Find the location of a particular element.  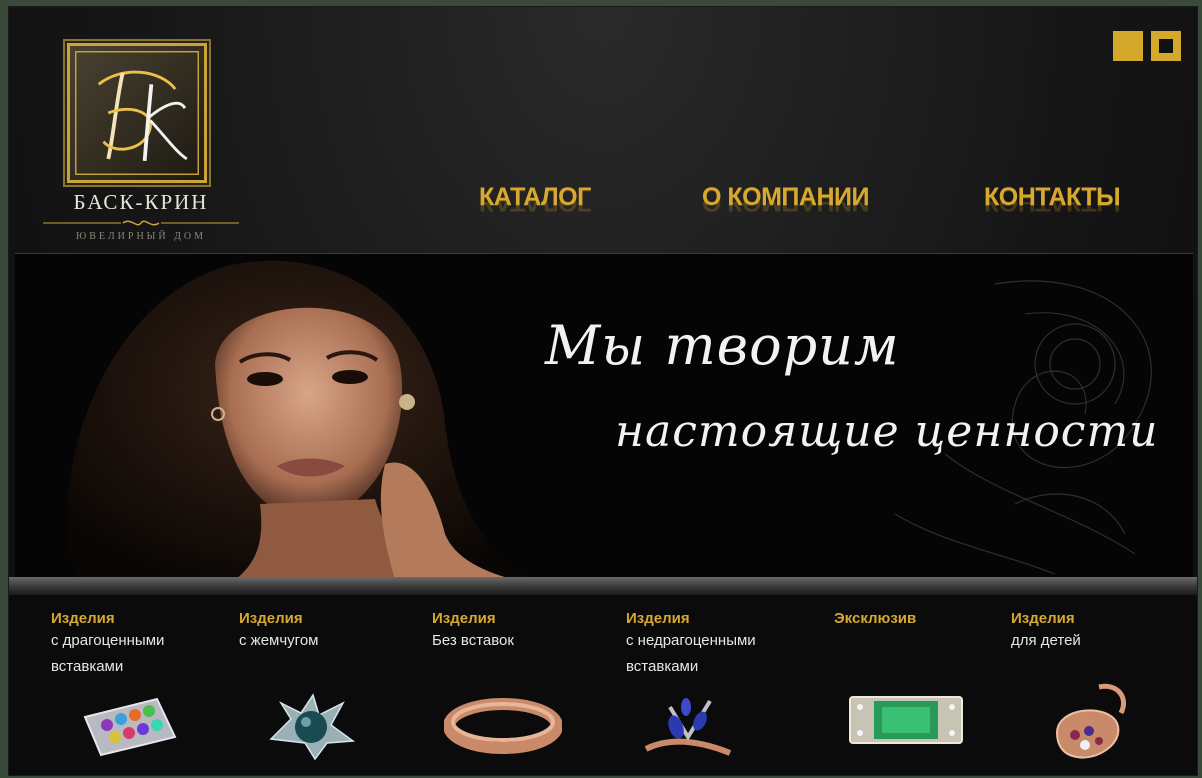

banner-slogan-line1: Мы творим is located at coordinates (722, 345).